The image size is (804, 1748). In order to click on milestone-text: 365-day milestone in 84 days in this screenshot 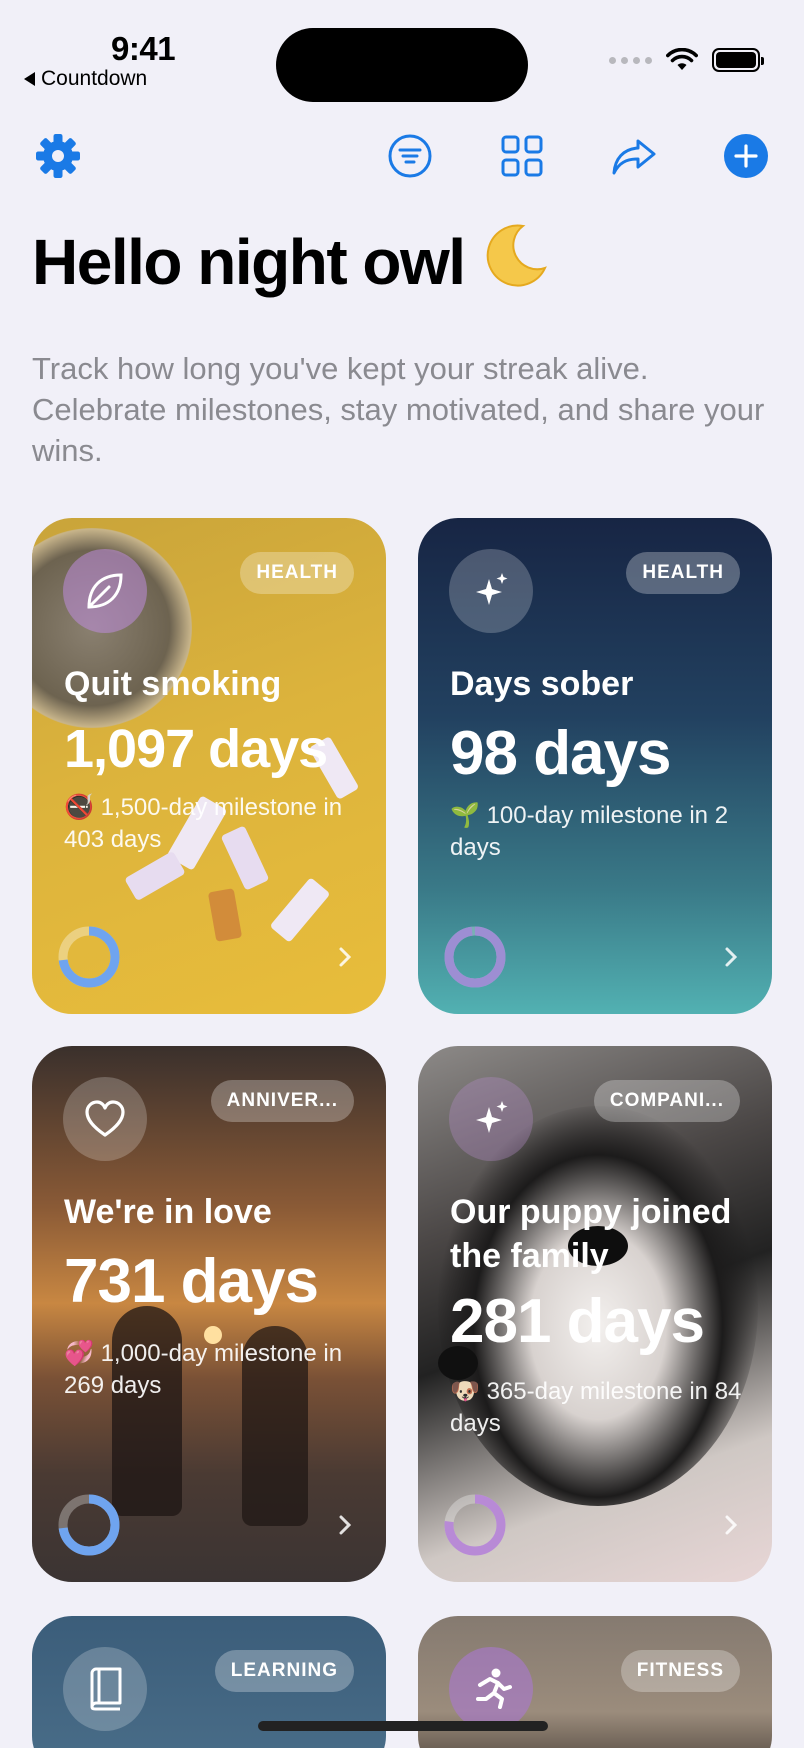, I will do `click(596, 1407)`.